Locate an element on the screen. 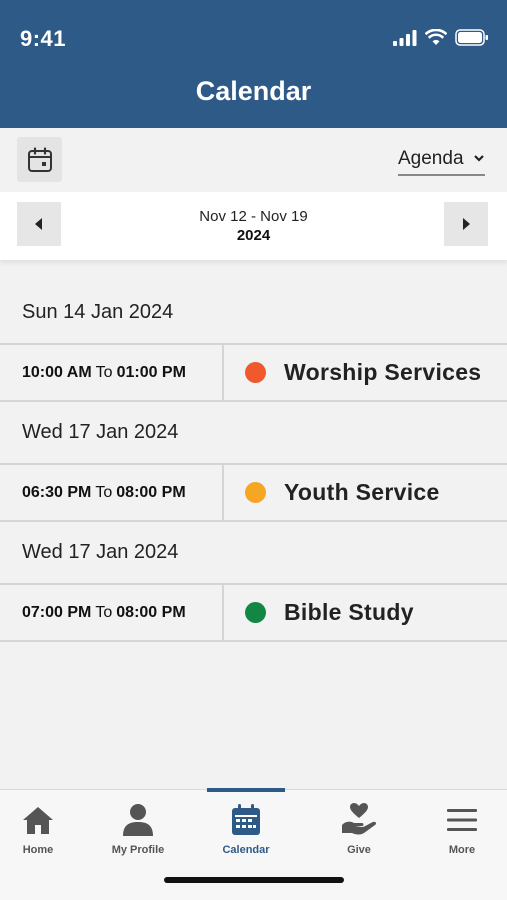 This screenshot has width=507, height=900. event-time-range: 07:00 PM To 08:00 PM is located at coordinates (112, 612).